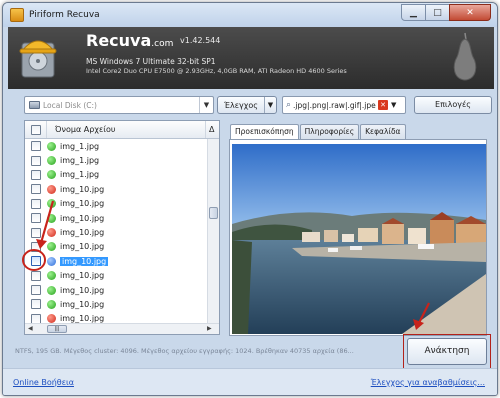  I want to click on close-button: ✕, so click(470, 12).